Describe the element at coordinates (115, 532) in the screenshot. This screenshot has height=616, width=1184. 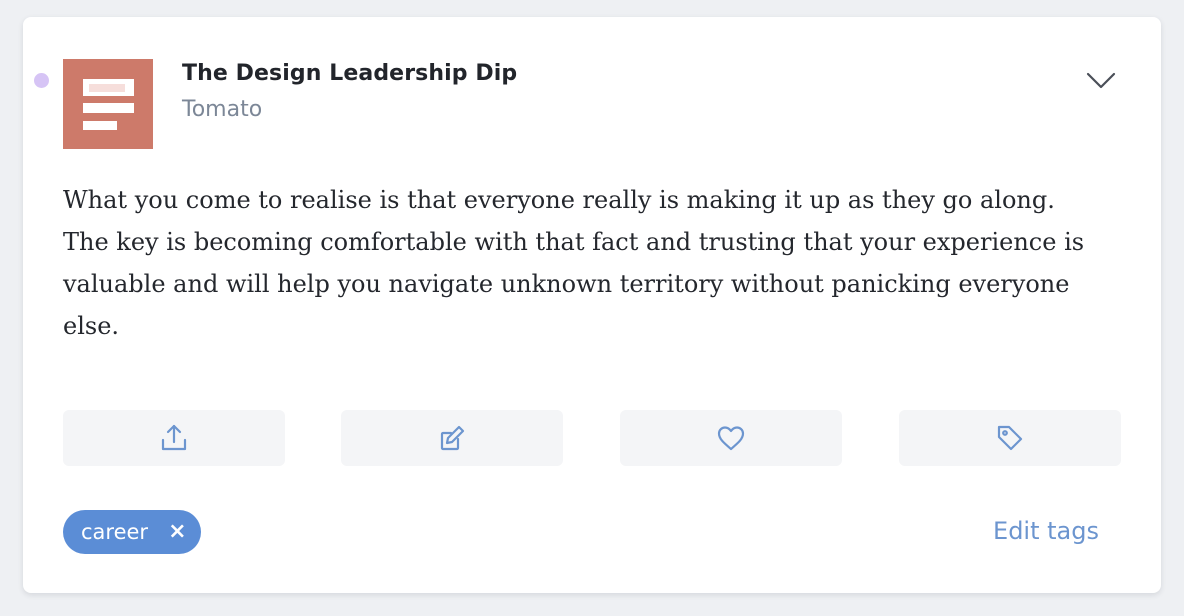
I see `tag-label: career` at that location.